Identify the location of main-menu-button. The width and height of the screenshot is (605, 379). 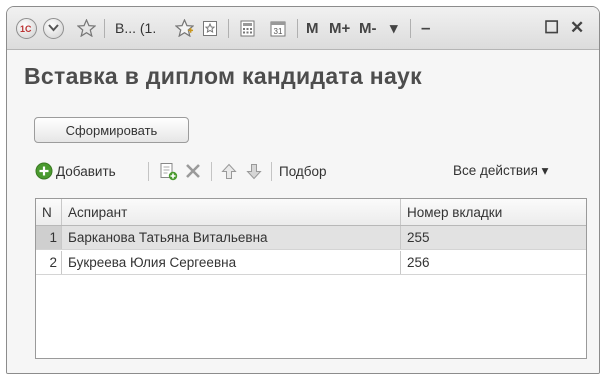
(53, 28).